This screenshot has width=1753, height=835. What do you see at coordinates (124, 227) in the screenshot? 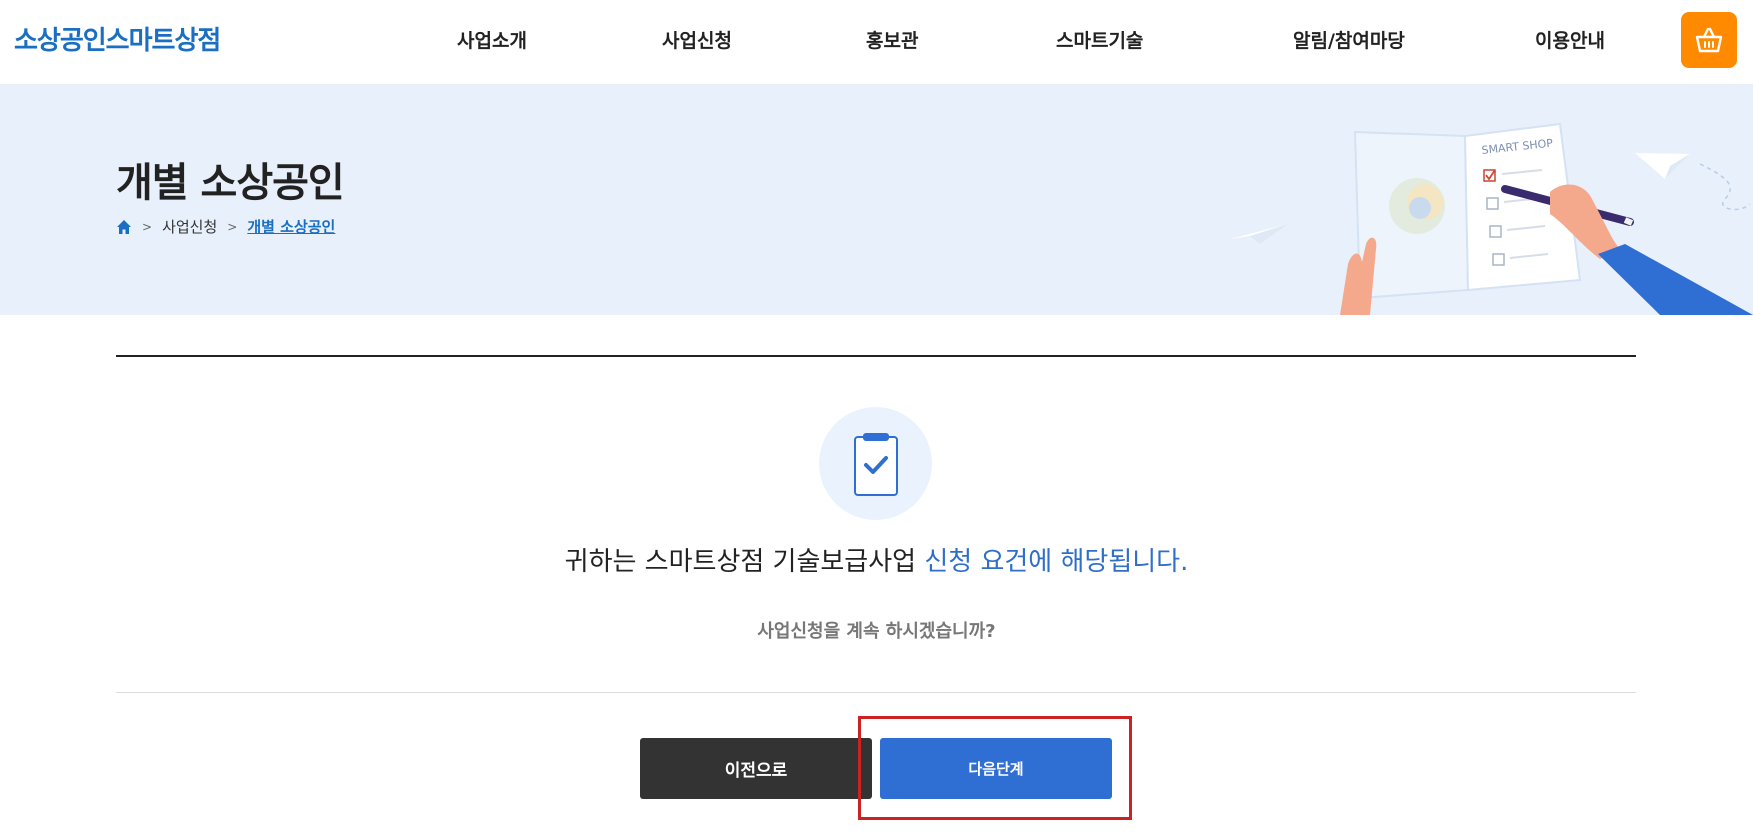
I see `home-icon` at bounding box center [124, 227].